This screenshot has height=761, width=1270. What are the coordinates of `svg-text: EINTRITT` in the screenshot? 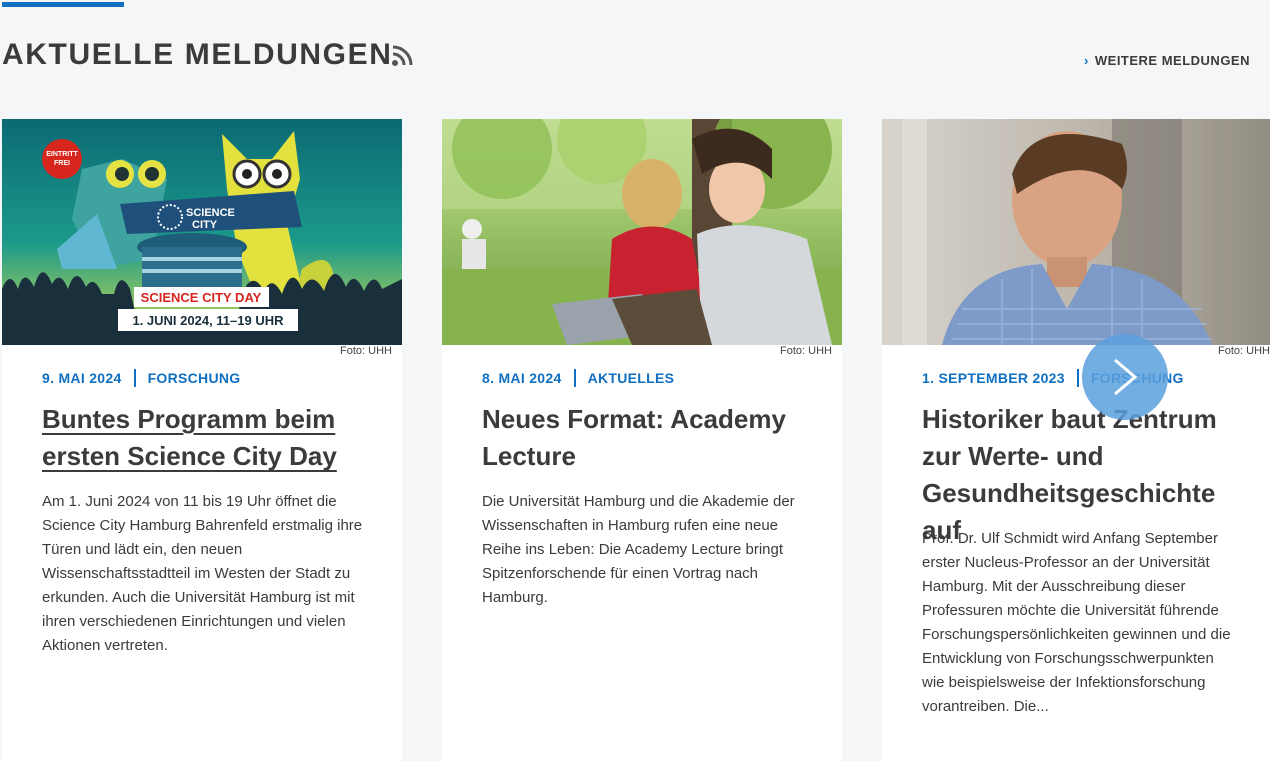 It's located at (62, 154).